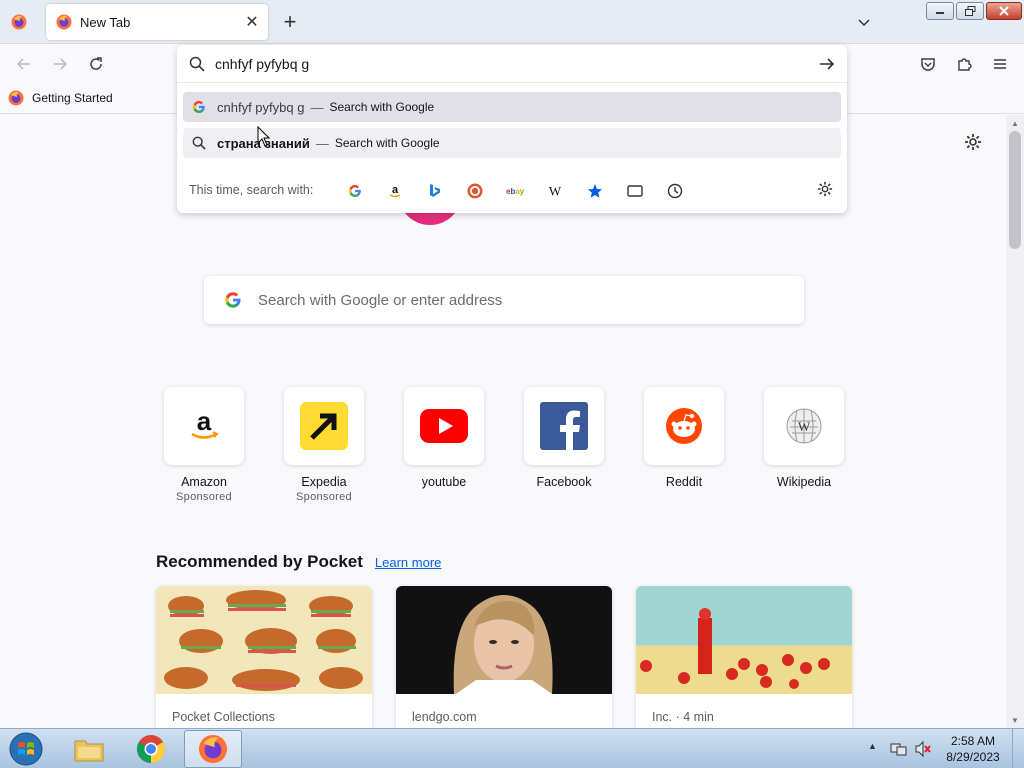  Describe the element at coordinates (495, 63) in the screenshot. I see `urlbar-input` at that location.